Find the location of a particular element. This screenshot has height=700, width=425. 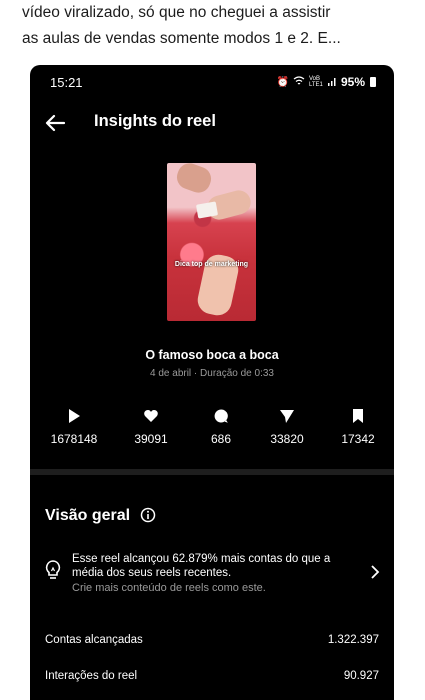

section-divider is located at coordinates (212, 472).